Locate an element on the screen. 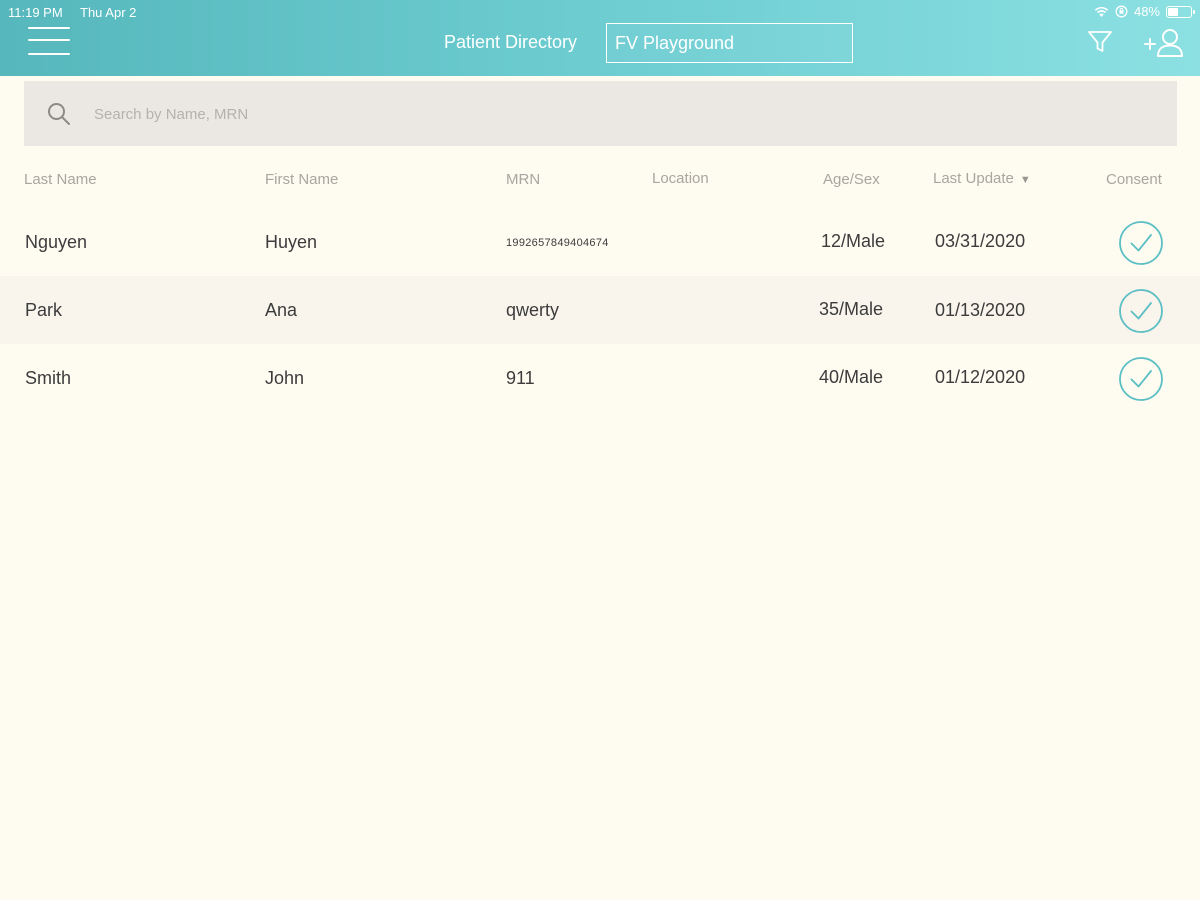 Image resolution: width=1200 pixels, height=900 pixels. column-header-last-name: Last Name is located at coordinates (60, 179).